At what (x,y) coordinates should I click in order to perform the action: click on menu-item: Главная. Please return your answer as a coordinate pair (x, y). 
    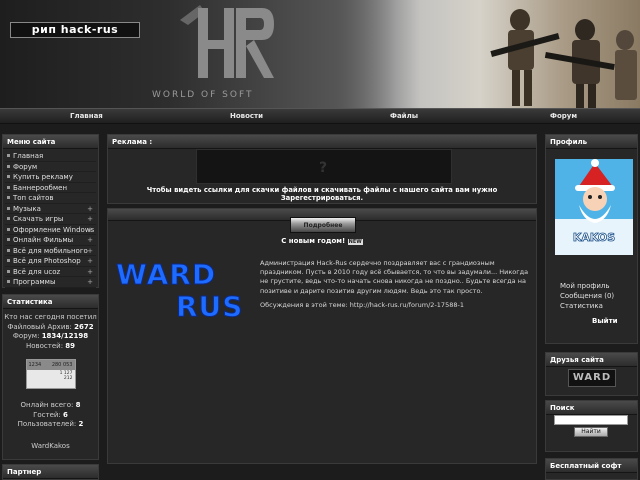
    Looking at the image, I should click on (50, 156).